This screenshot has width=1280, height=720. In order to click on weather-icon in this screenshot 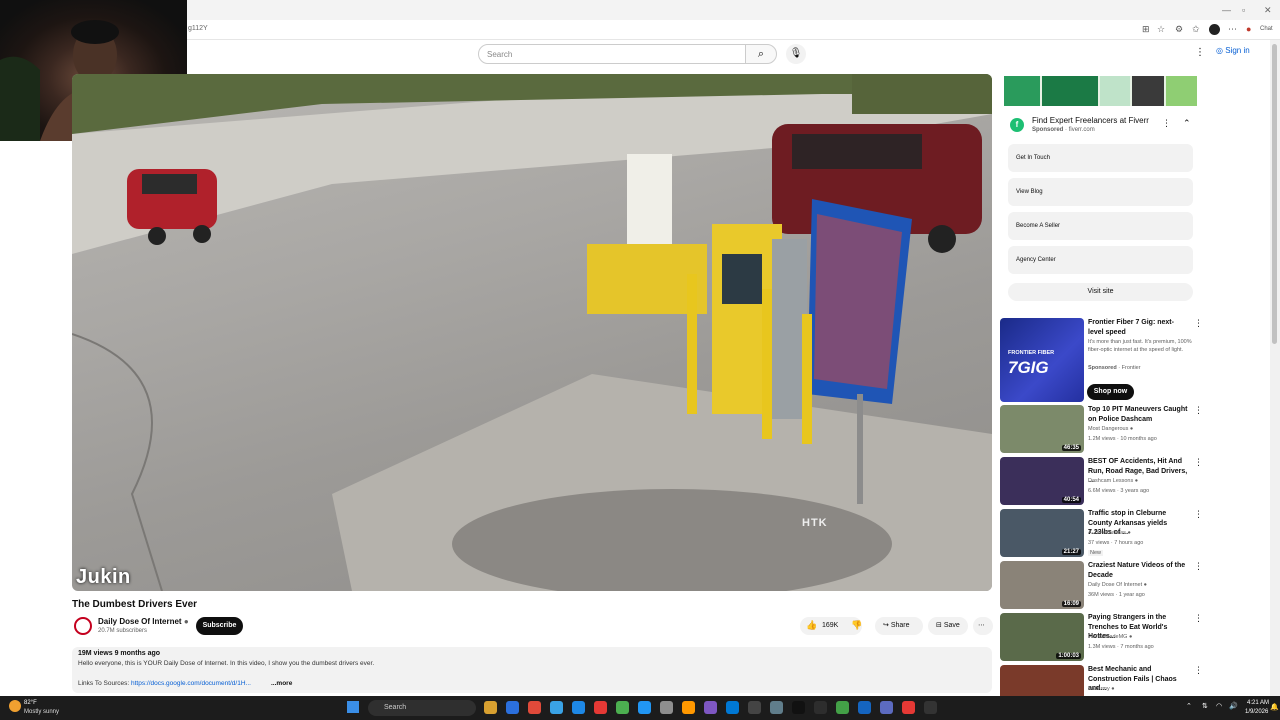, I will do `click(15, 706)`.